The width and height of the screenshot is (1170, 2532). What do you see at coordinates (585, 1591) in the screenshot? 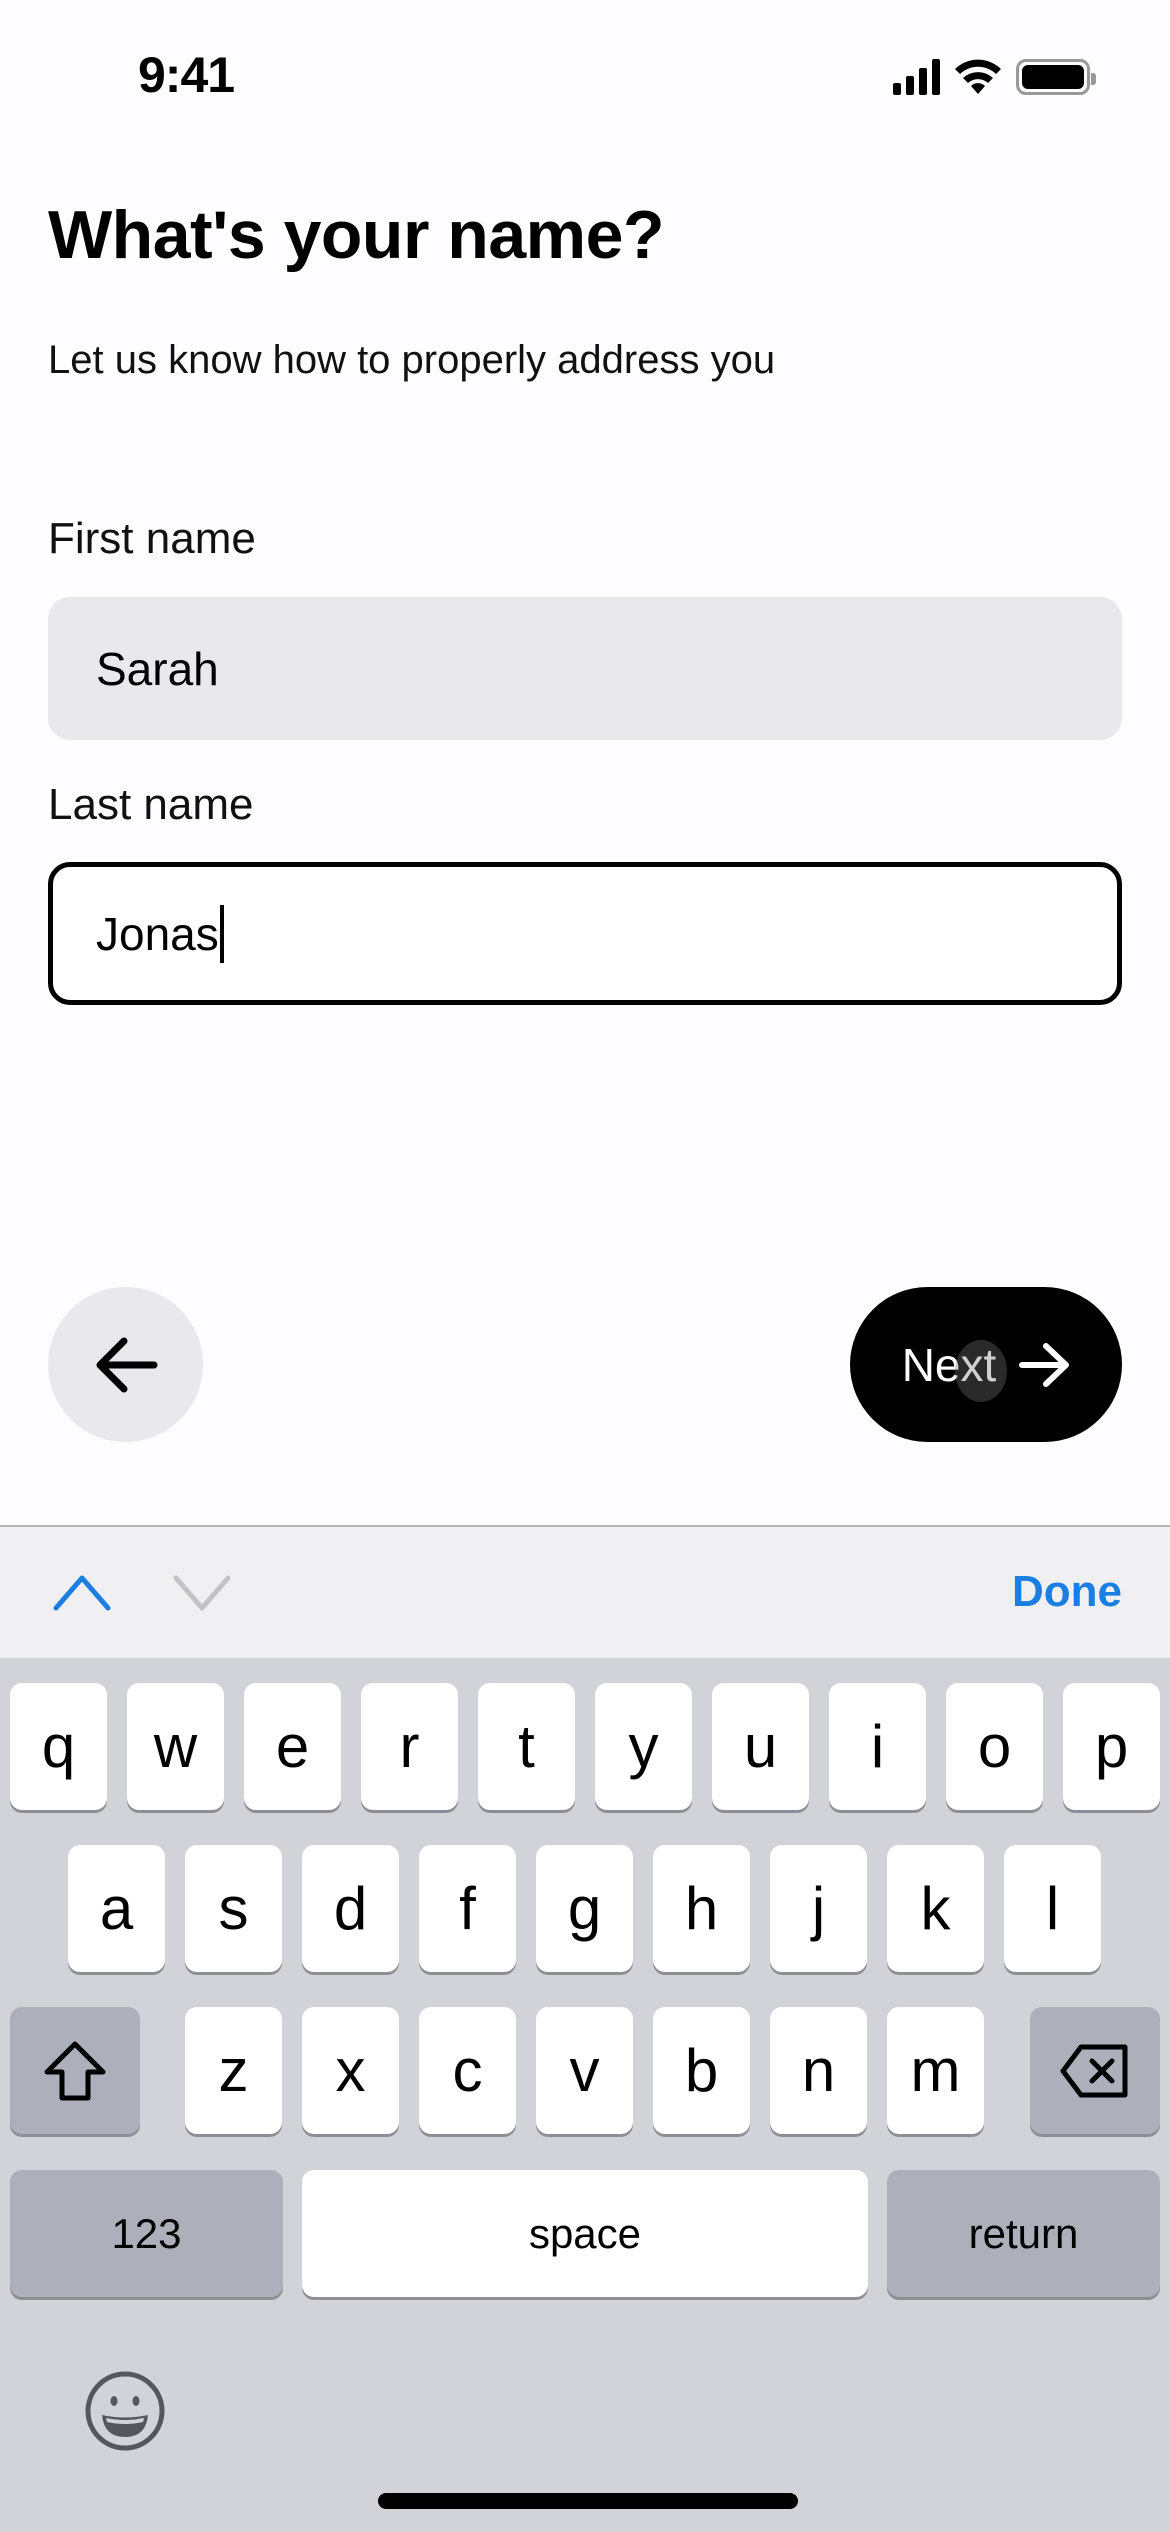
I see `keyboard-accessory-bar: Done` at bounding box center [585, 1591].